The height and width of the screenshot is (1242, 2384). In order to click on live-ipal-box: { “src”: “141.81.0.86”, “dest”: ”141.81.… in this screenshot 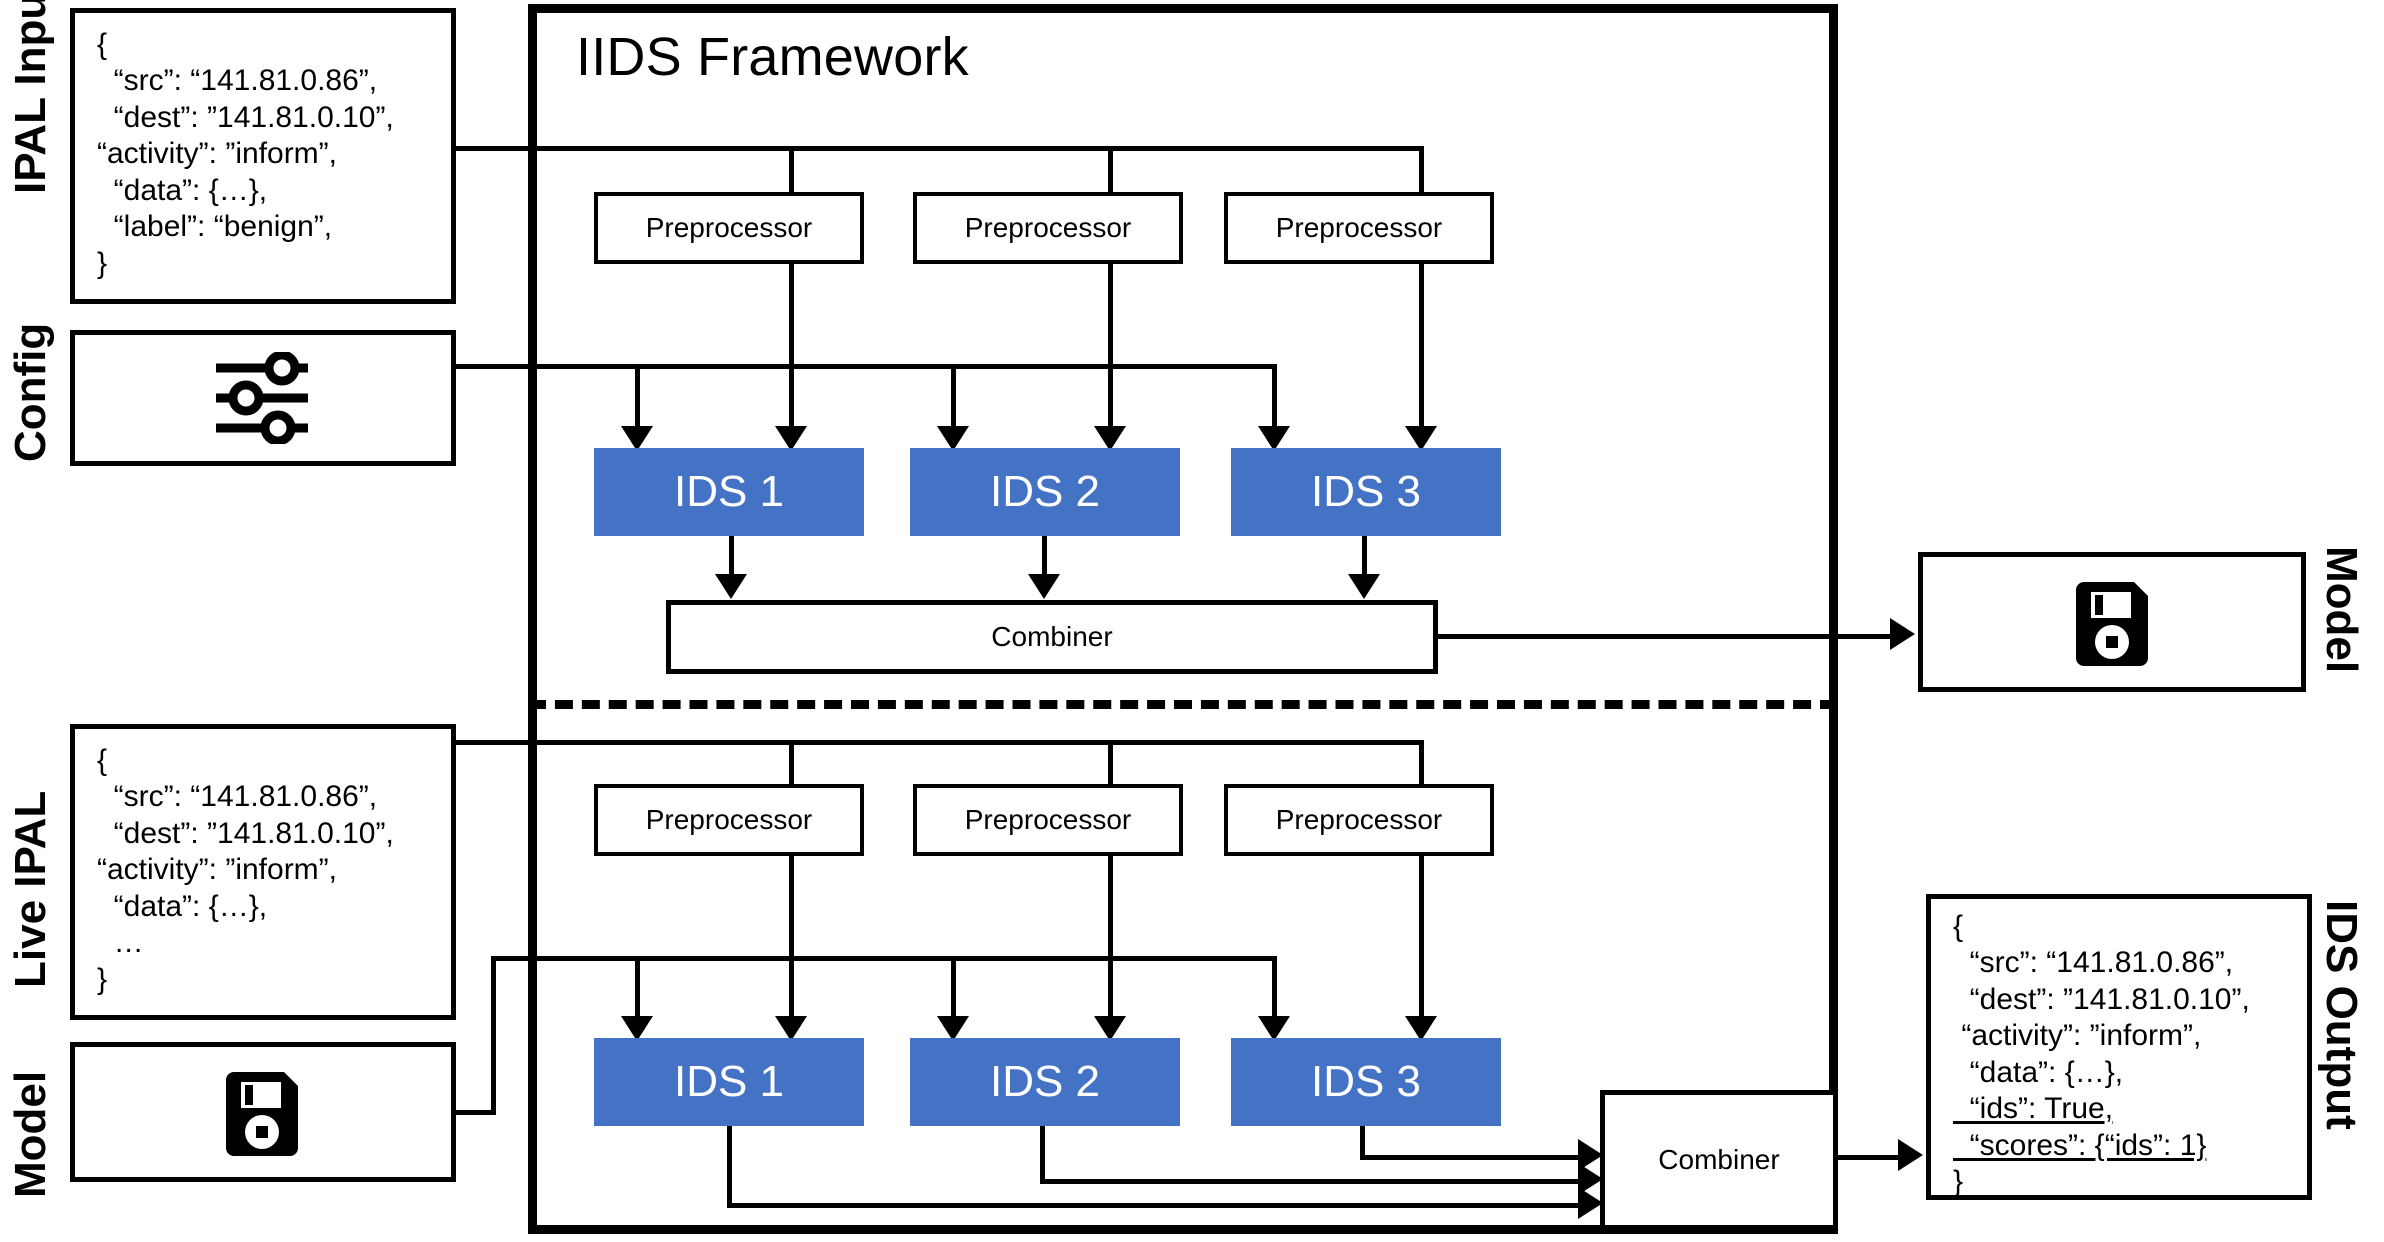, I will do `click(263, 872)`.